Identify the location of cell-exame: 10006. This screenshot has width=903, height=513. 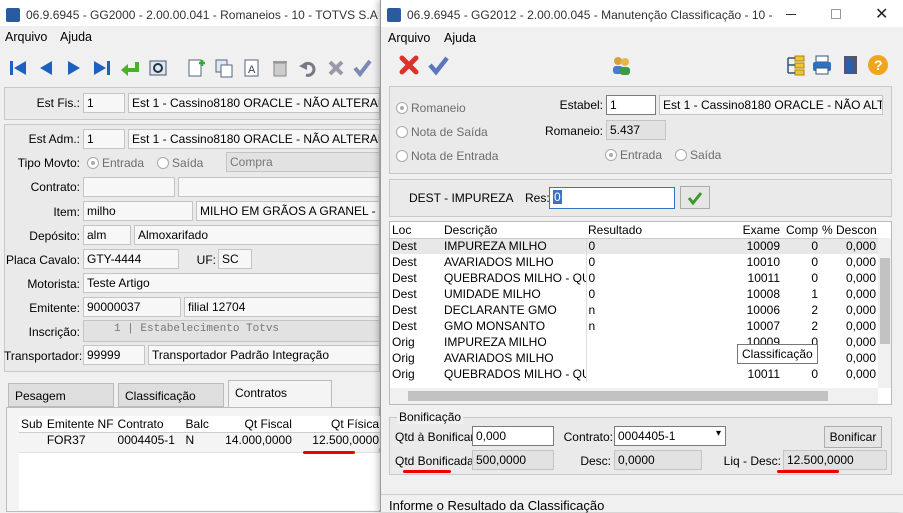
(763, 310).